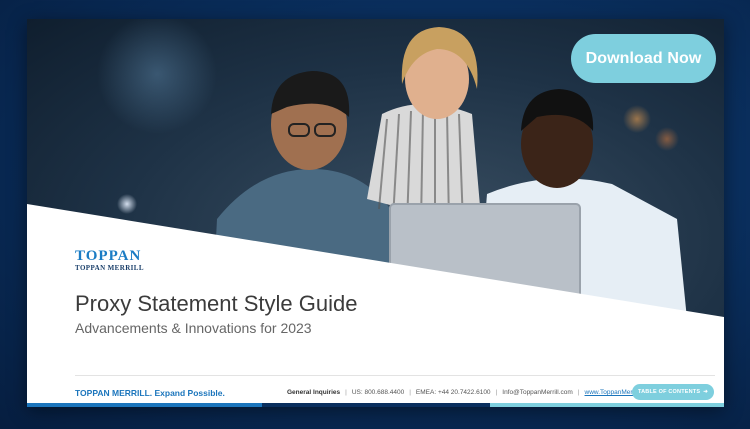 The height and width of the screenshot is (429, 750). What do you see at coordinates (378, 392) in the screenshot?
I see `us-phone: US: 800.688.4400` at bounding box center [378, 392].